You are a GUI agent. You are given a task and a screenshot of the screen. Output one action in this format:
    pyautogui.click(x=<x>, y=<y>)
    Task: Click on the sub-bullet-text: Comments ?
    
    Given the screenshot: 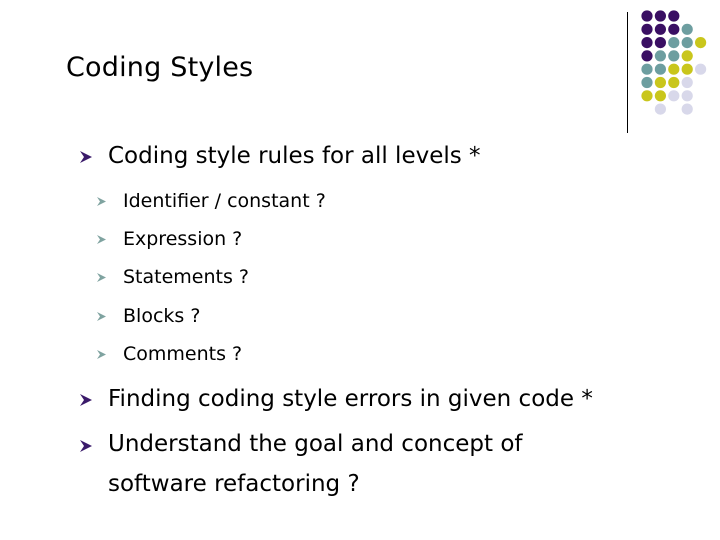 What is the action you would take?
    pyautogui.click(x=183, y=354)
    